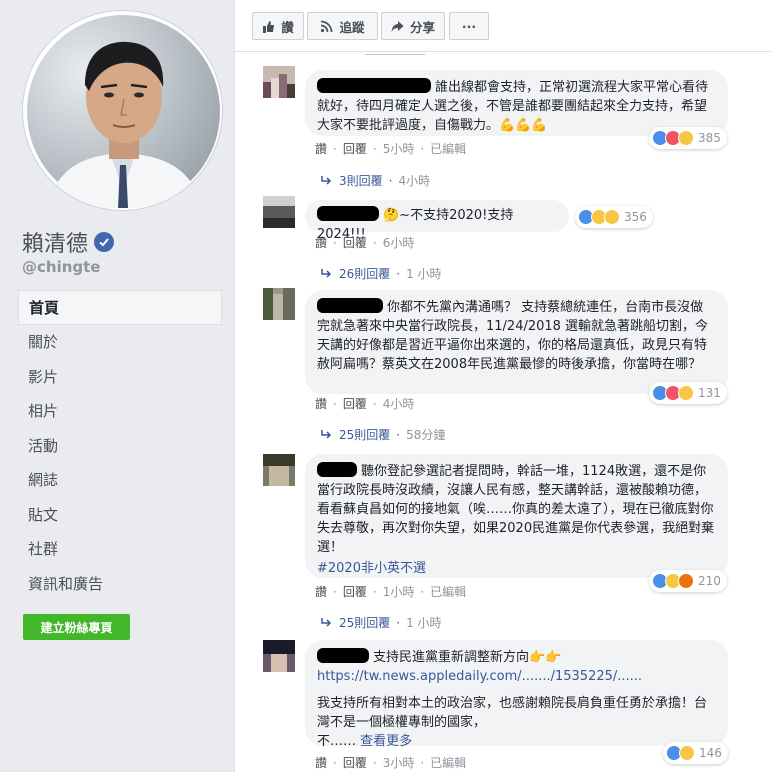  Describe the element at coordinates (287, 27) in the screenshot. I see `like-page-label: 讚` at that location.